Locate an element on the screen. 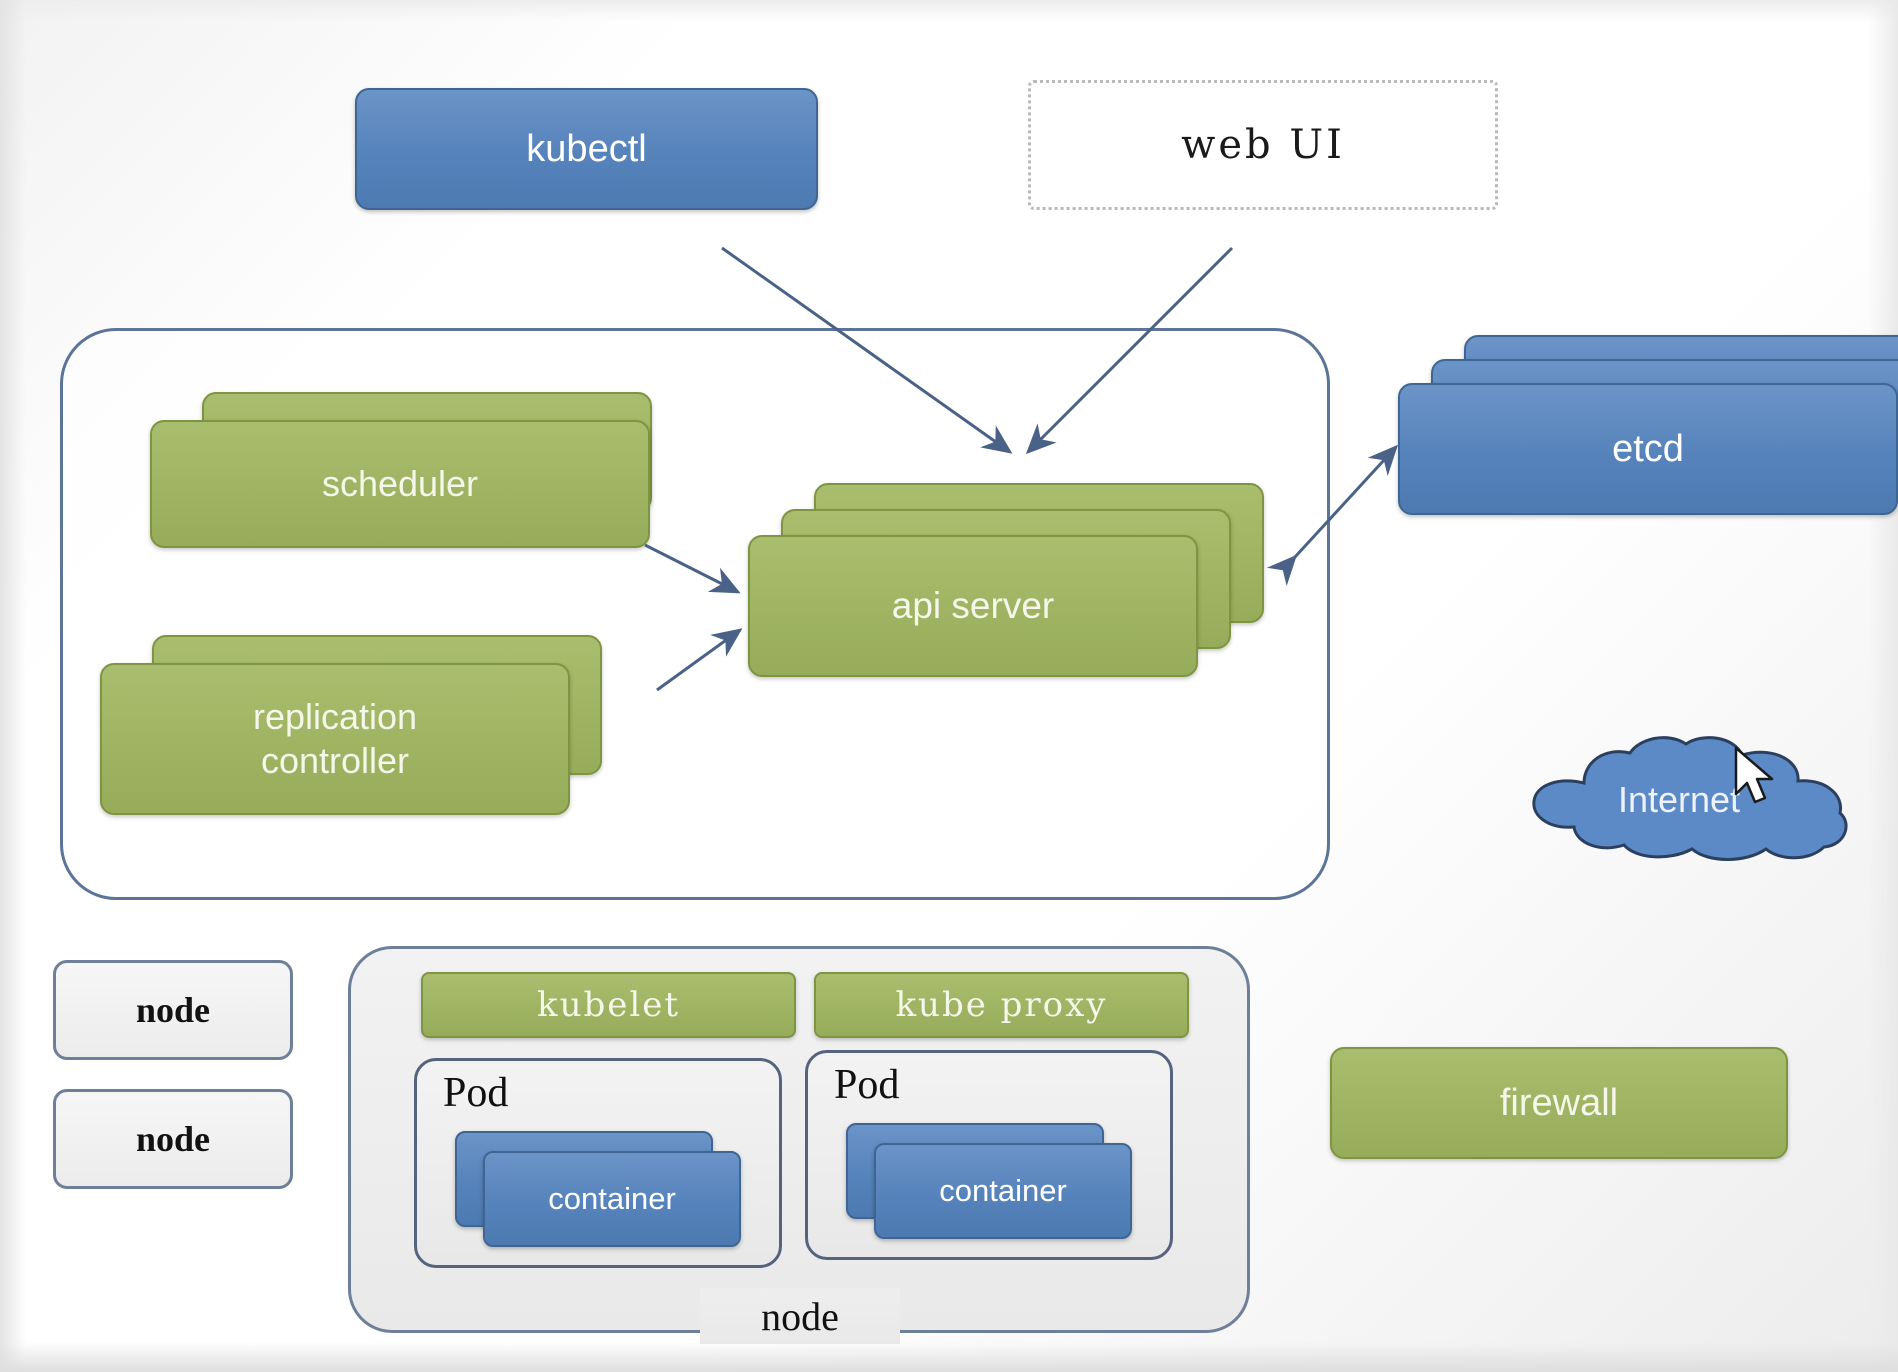 Image resolution: width=1898 pixels, height=1372 pixels. replication-controller-label-line1: replication is located at coordinates (335, 717).